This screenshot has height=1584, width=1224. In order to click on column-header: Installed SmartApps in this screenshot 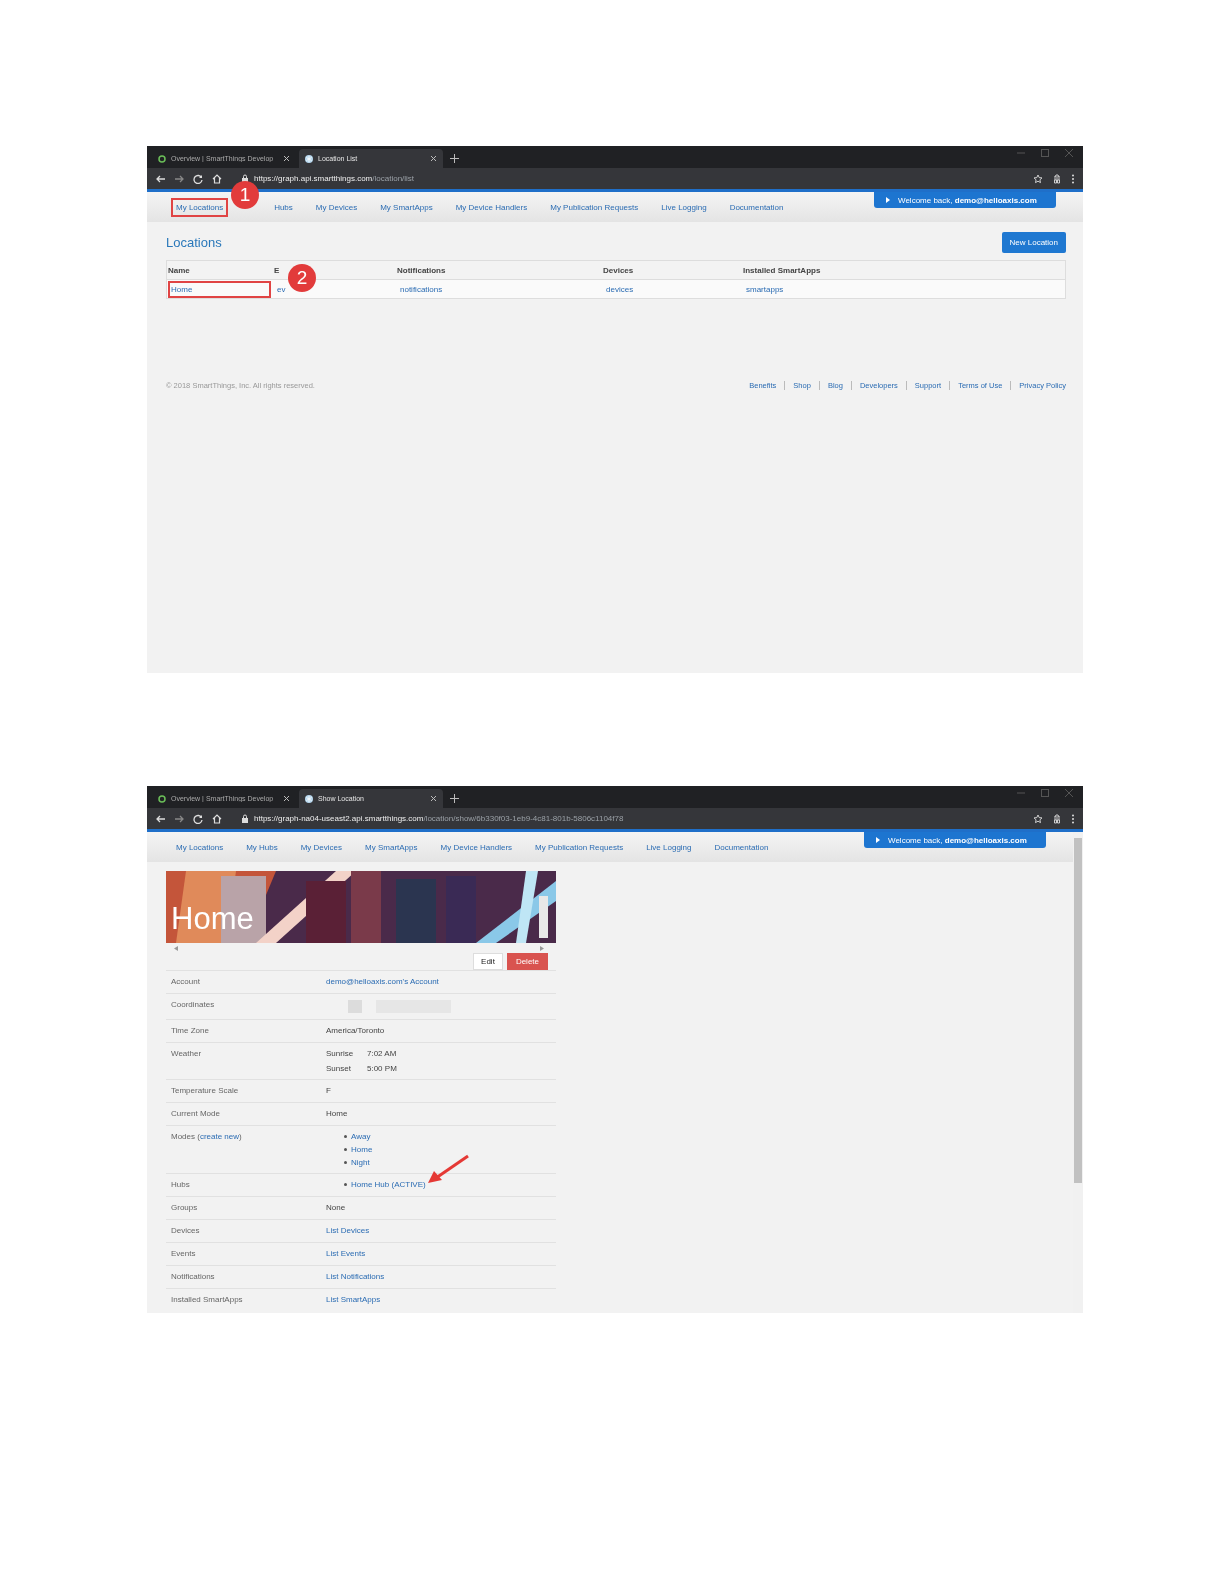, I will do `click(782, 270)`.